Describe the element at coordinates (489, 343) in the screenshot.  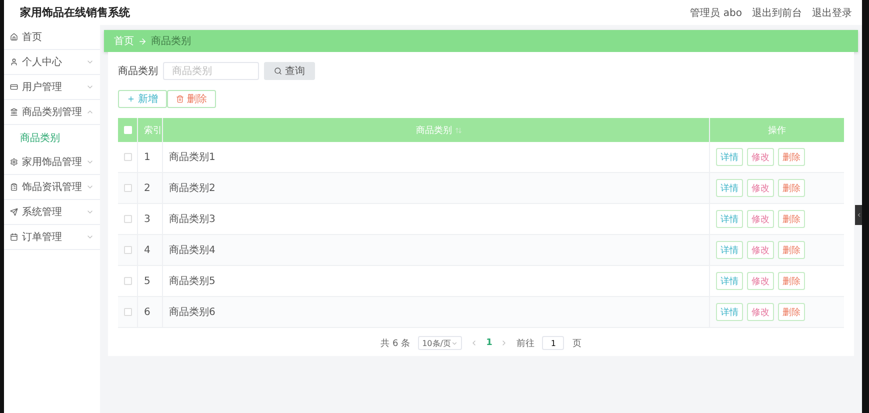
I see `page-number: 1` at that location.